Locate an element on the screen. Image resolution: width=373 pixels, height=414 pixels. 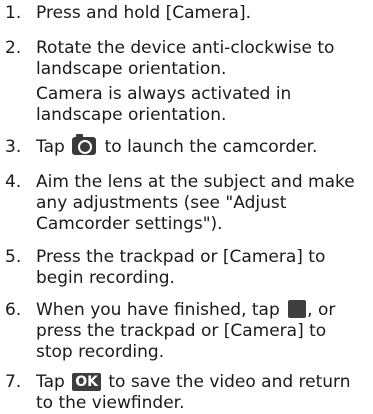
step-line: press the trackpad or [Camera] to is located at coordinates (181, 331).